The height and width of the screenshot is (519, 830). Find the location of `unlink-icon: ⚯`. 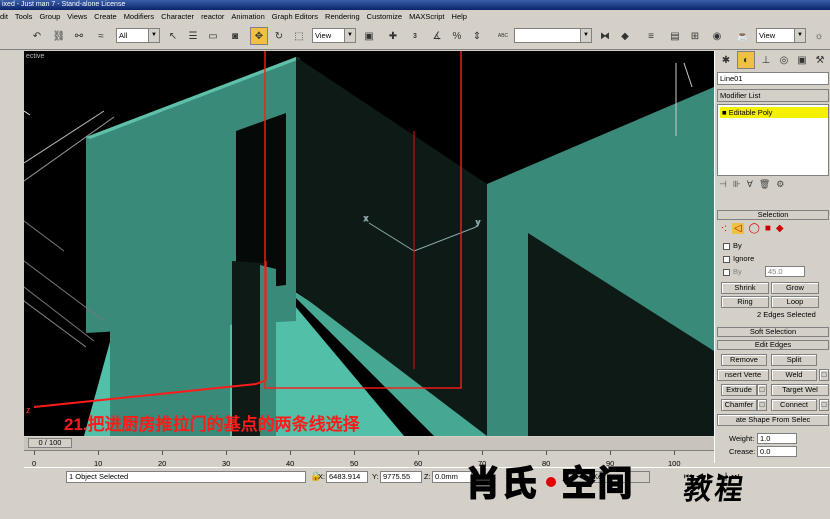

unlink-icon: ⚯ is located at coordinates (79, 36).